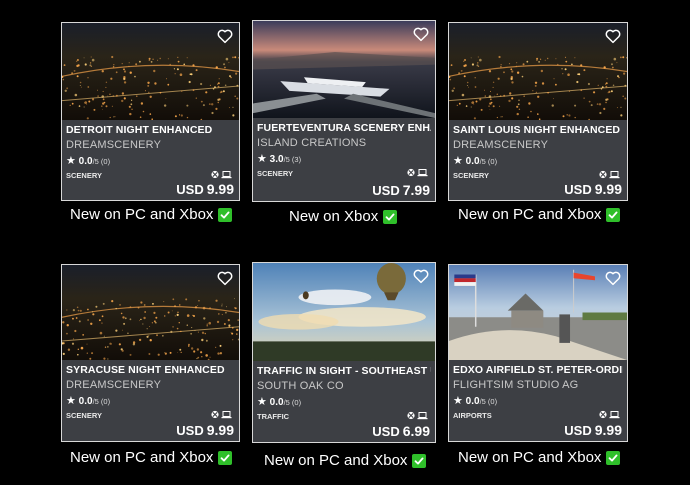 This screenshot has width=690, height=485. Describe the element at coordinates (145, 370) in the screenshot. I see `product-title: SYRACUSE NIGHT ENHANCED` at that location.